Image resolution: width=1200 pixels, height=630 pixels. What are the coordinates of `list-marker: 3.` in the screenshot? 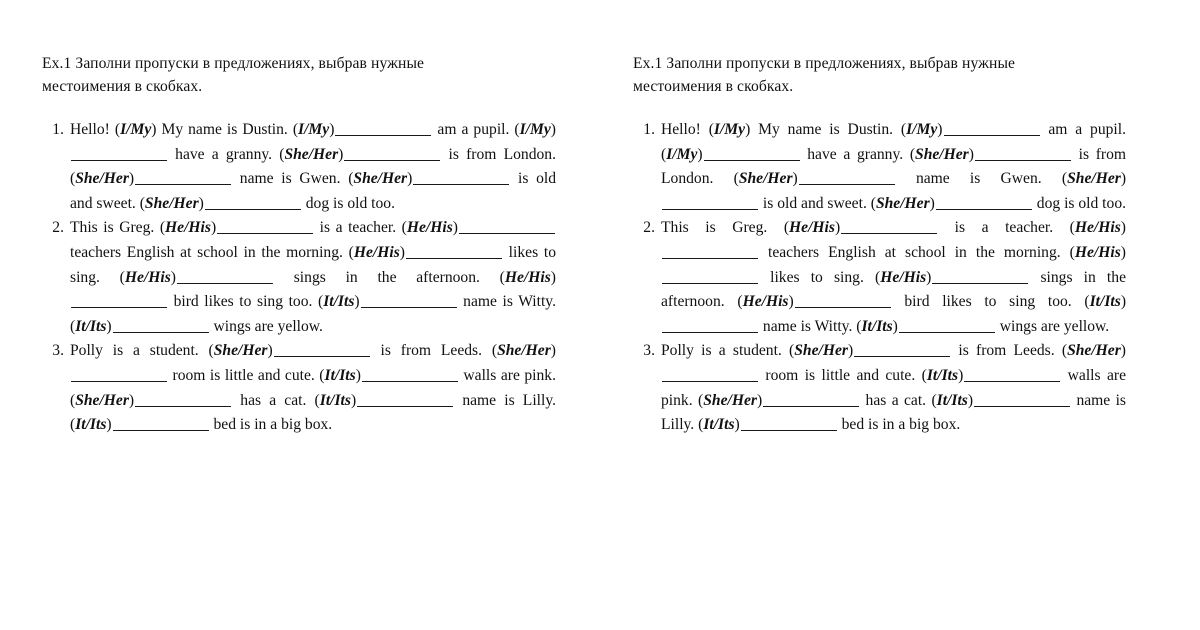 It's located at (649, 351).